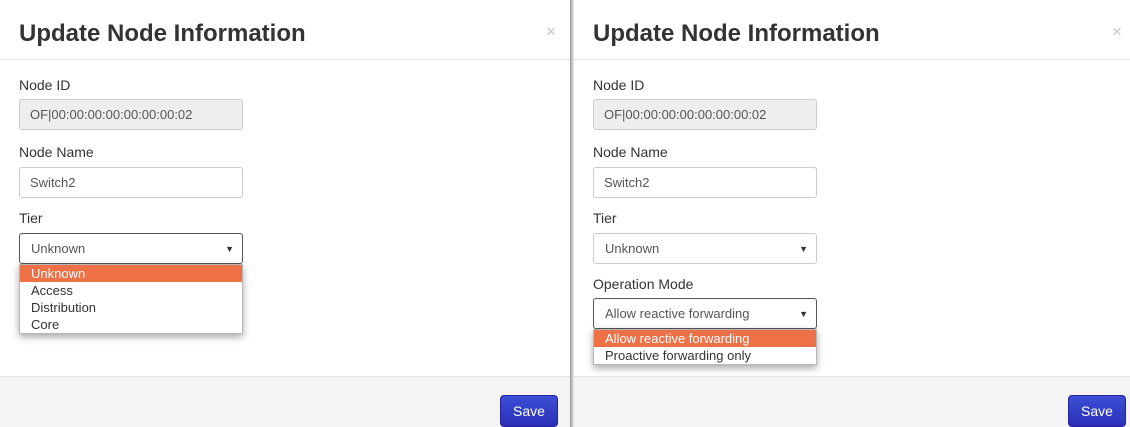 This screenshot has height=427, width=1130. What do you see at coordinates (131, 290) in the screenshot?
I see `tier-option-access: Access` at bounding box center [131, 290].